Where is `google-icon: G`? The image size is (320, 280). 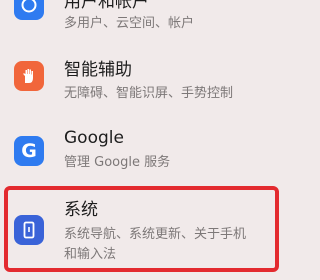 google-icon: G is located at coordinates (29, 151).